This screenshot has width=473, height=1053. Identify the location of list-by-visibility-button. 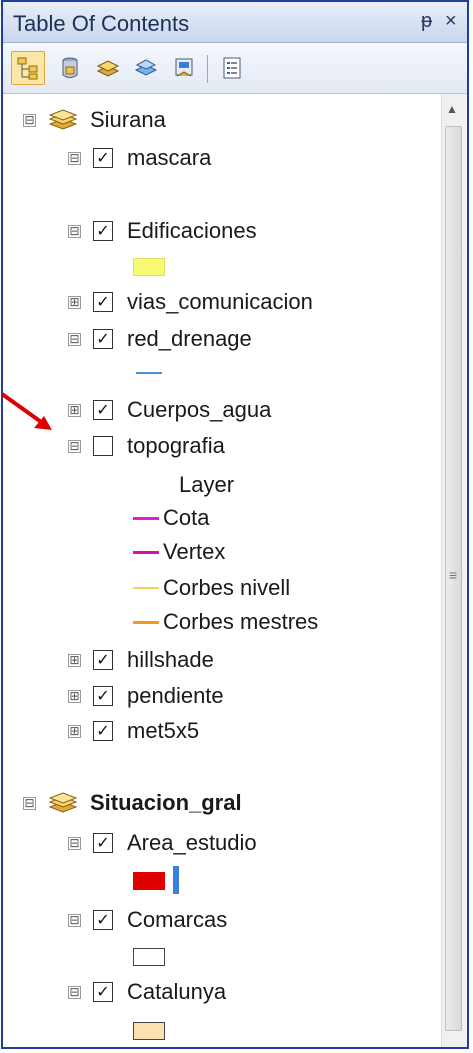
(108, 68).